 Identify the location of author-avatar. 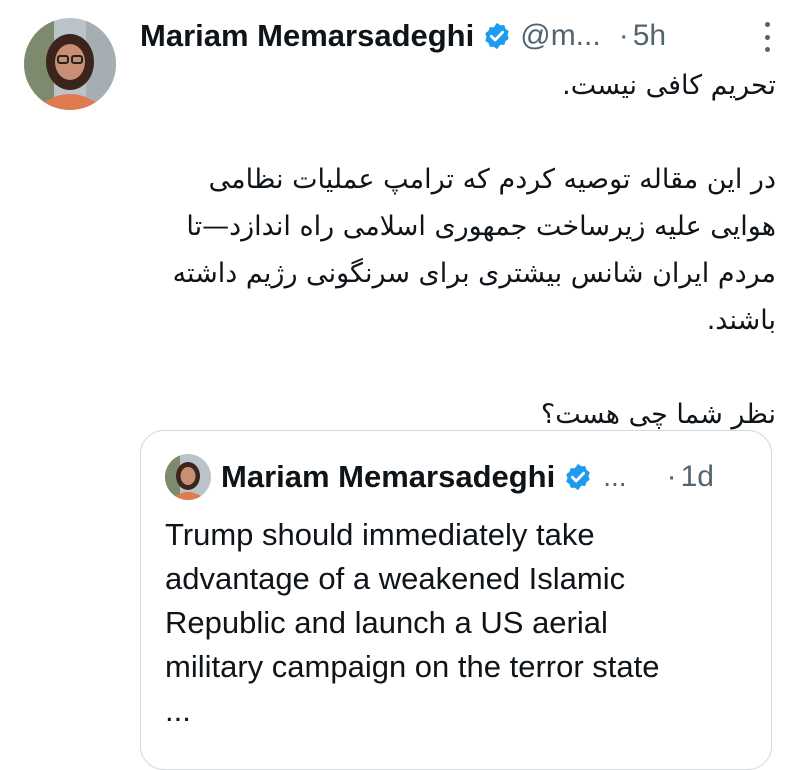
(70, 64).